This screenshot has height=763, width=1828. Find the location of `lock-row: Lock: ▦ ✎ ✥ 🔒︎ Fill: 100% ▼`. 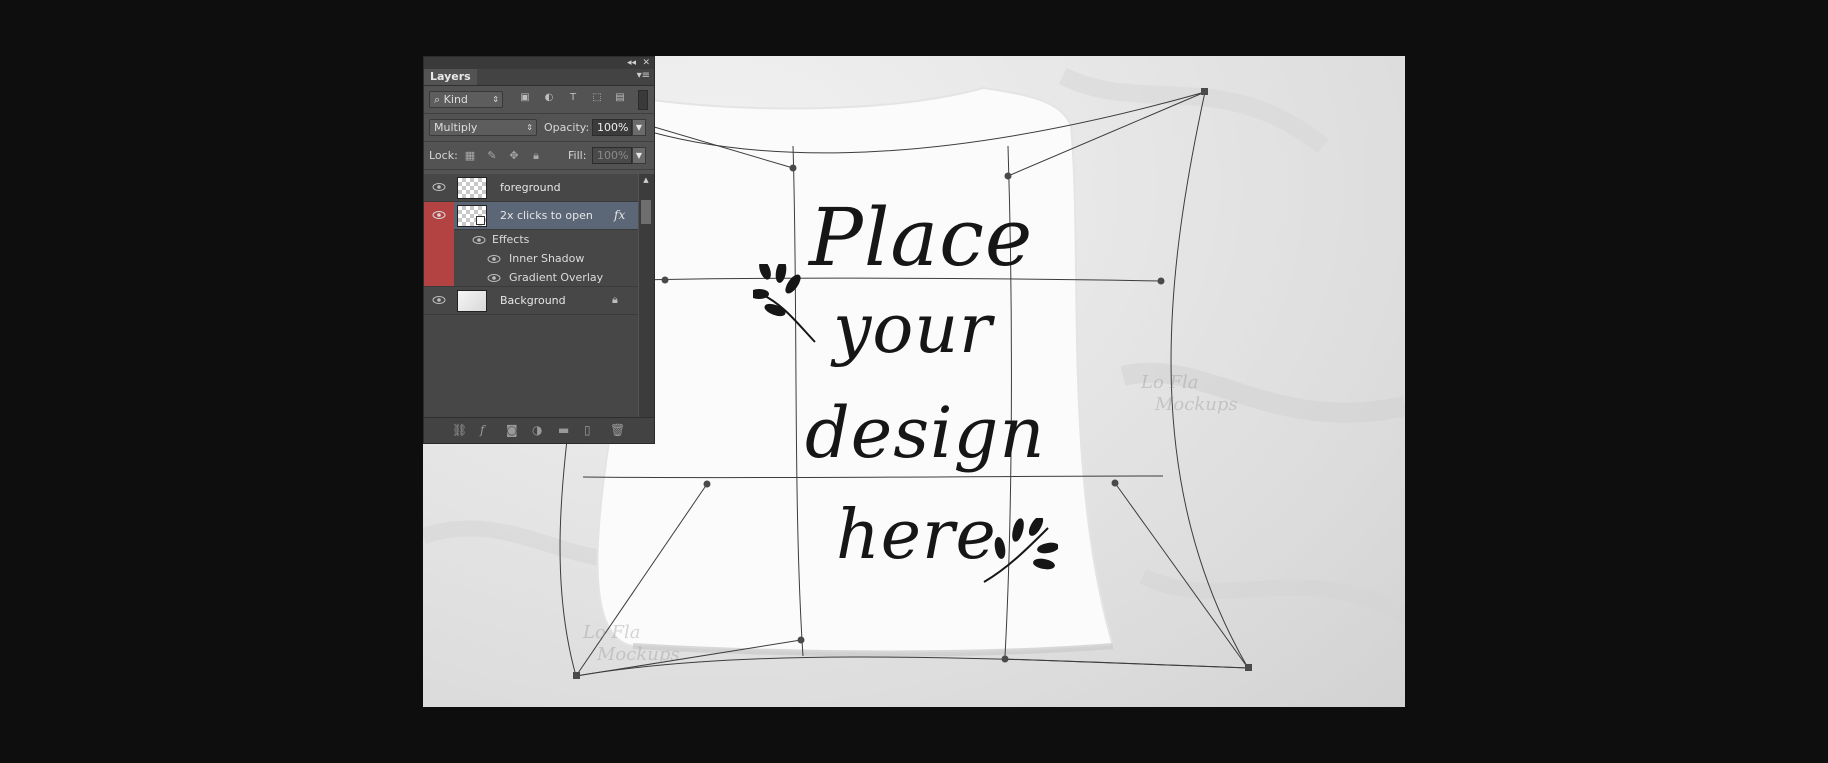

lock-row: Lock: ▦ ✎ ✥ 🔒︎ Fill: 100% ▼ is located at coordinates (539, 156).